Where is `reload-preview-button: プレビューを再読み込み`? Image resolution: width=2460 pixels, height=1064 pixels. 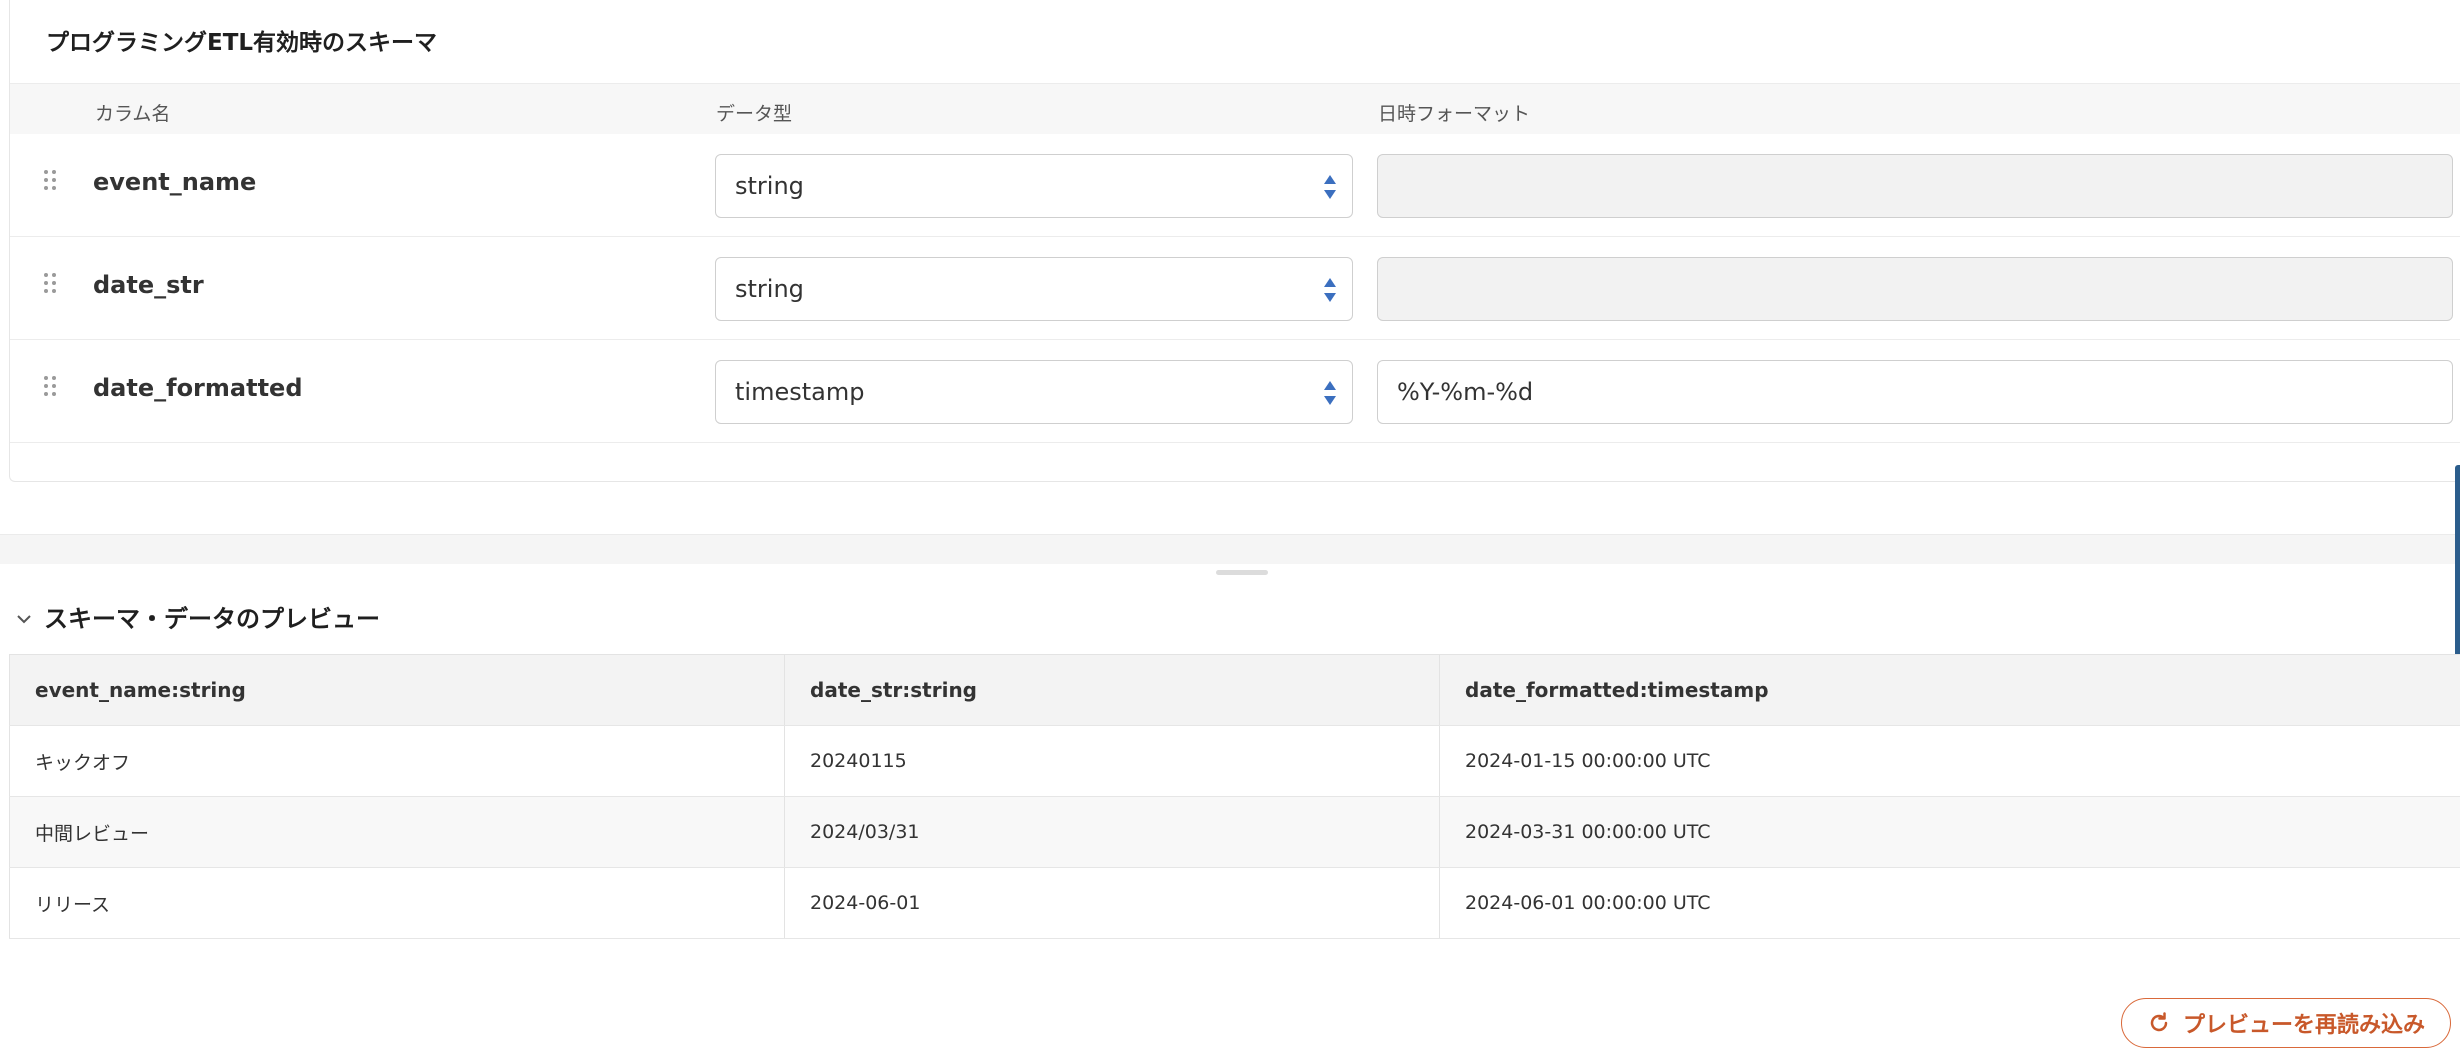
reload-preview-button: プレビューを再読み込み is located at coordinates (2286, 1023).